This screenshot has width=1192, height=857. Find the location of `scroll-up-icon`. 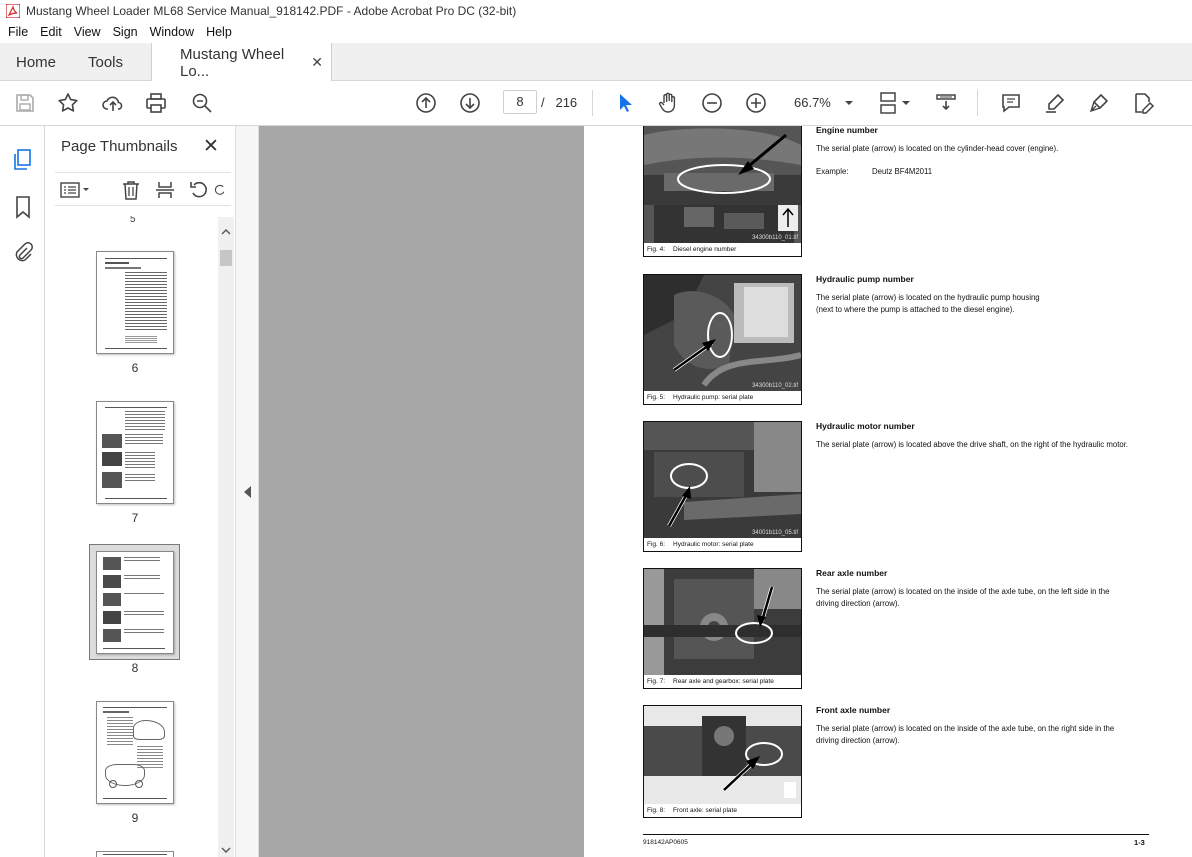

scroll-up-icon is located at coordinates (226, 232).